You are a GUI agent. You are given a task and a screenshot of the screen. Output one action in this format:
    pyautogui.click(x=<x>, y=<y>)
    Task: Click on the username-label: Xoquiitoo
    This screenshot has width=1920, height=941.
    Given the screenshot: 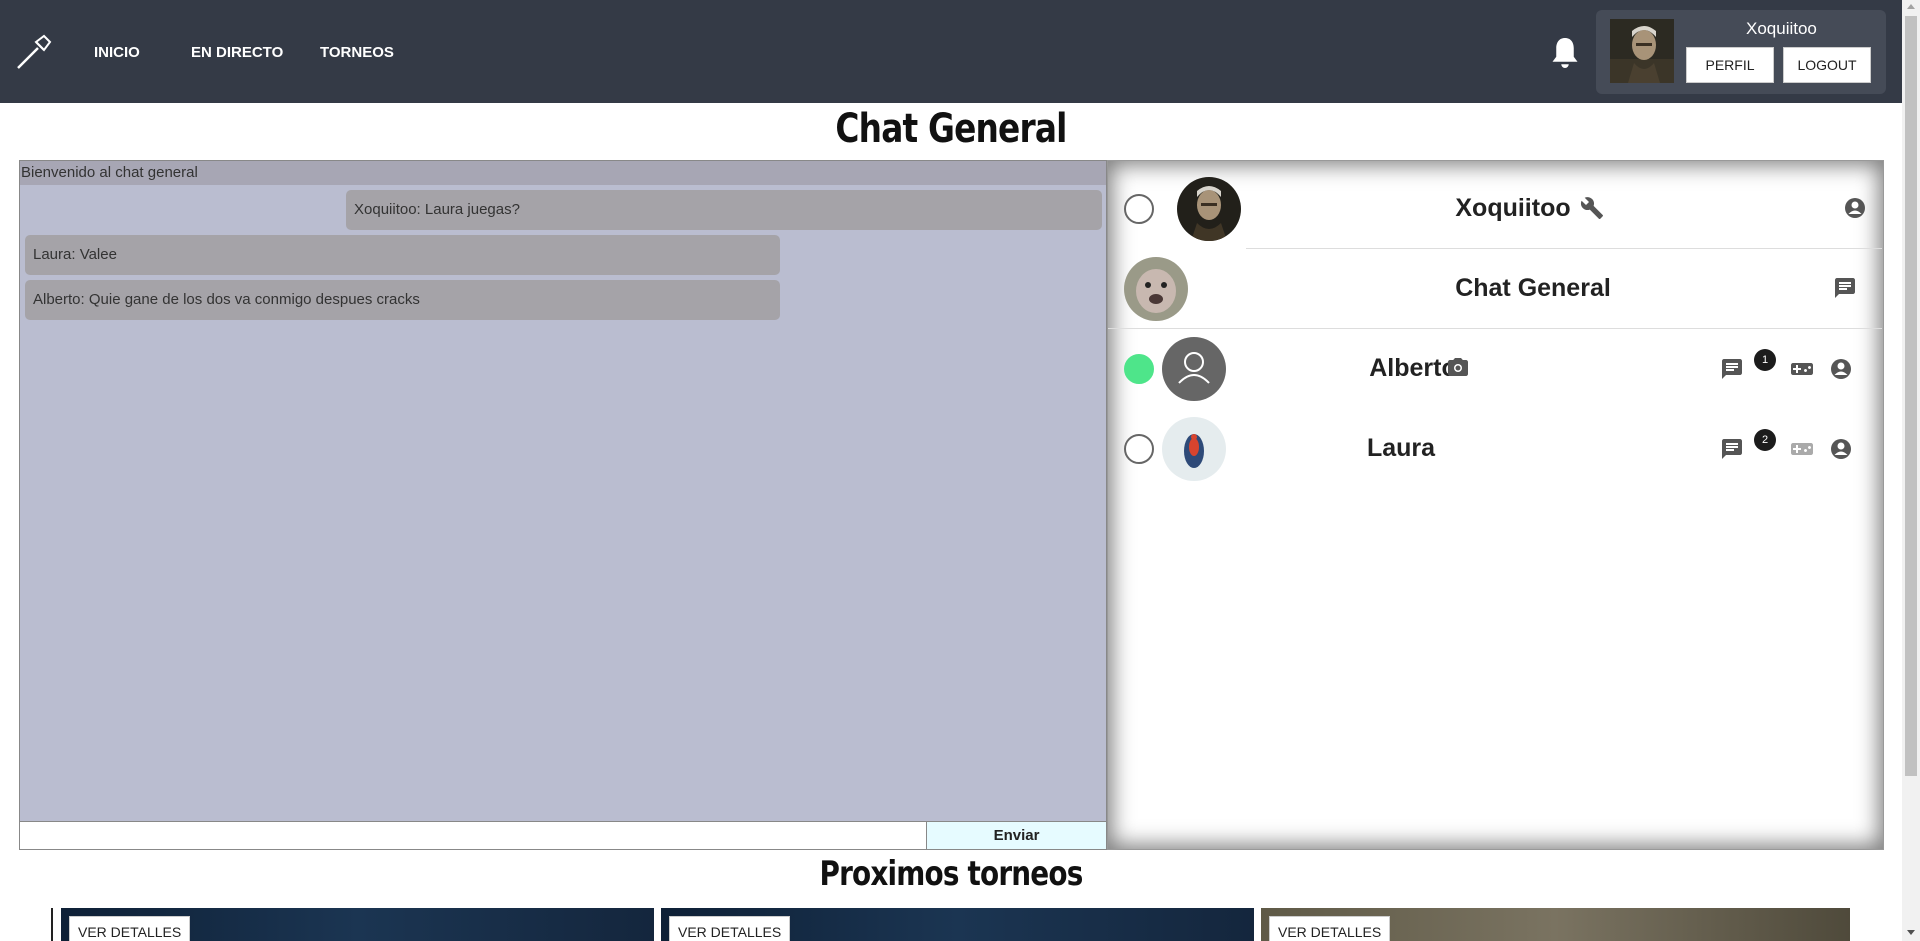 What is the action you would take?
    pyautogui.click(x=1781, y=28)
    